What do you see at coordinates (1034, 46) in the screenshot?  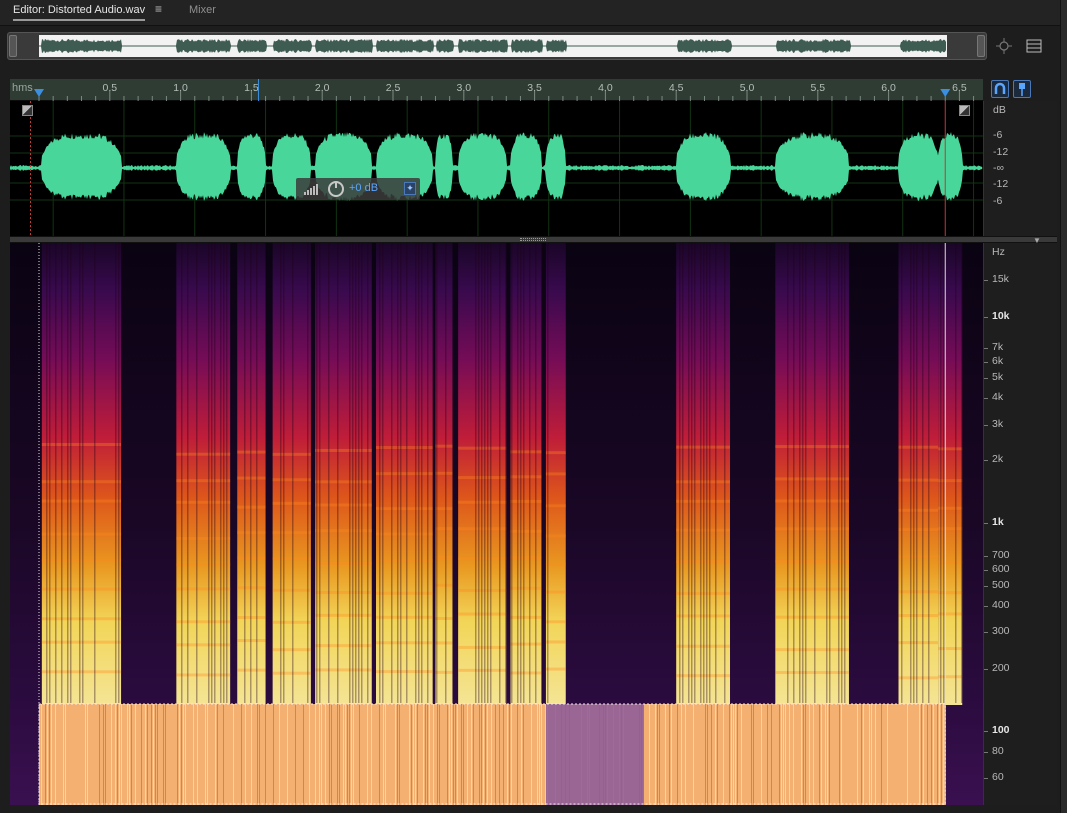 I see `list-icon` at bounding box center [1034, 46].